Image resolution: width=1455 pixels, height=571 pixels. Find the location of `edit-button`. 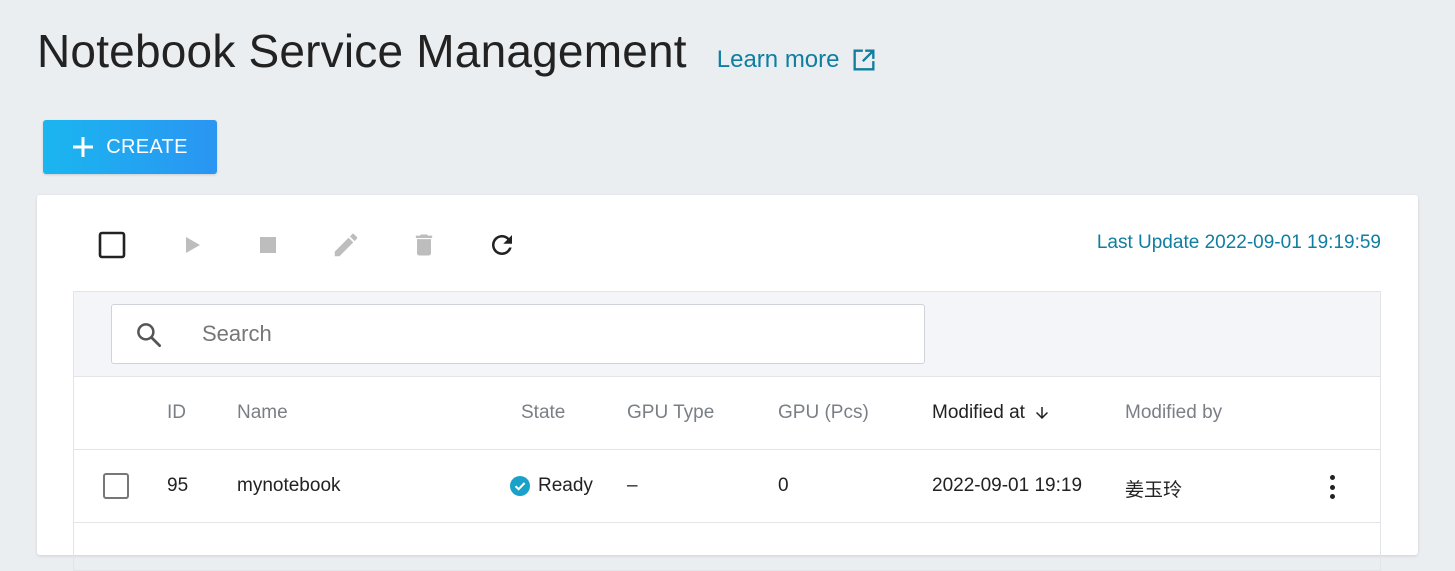

edit-button is located at coordinates (346, 245).